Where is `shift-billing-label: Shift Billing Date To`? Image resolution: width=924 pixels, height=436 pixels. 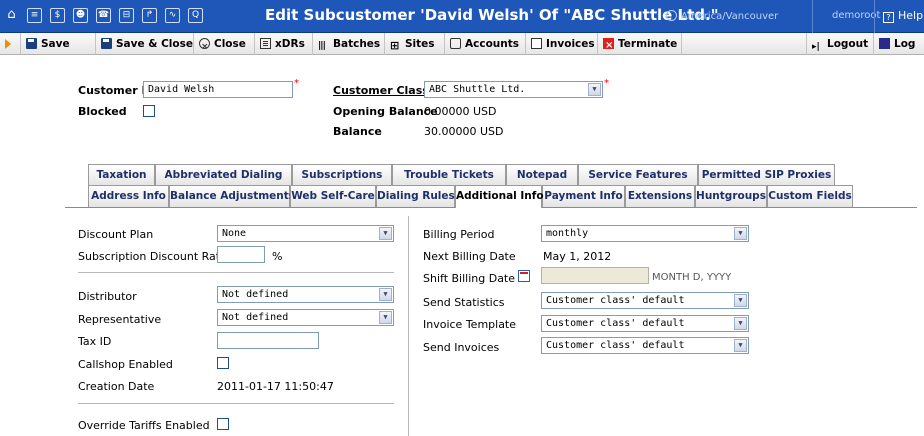
shift-billing-label: Shift Billing Date To is located at coordinates (477, 278).